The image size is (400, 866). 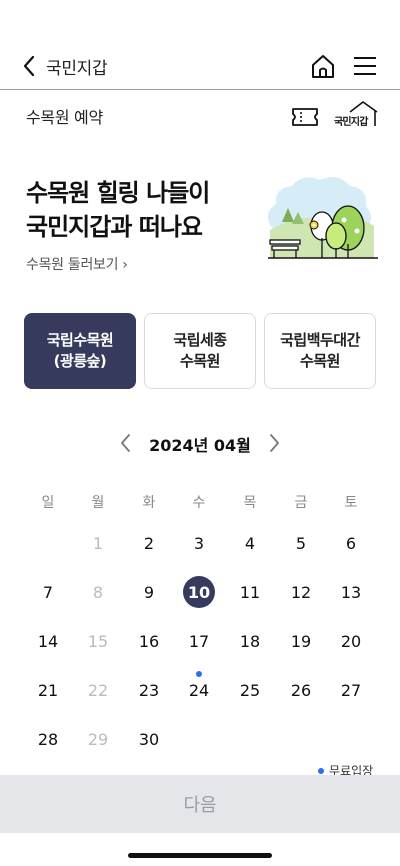 I want to click on tab-label: (광릉숲), so click(x=80, y=361).